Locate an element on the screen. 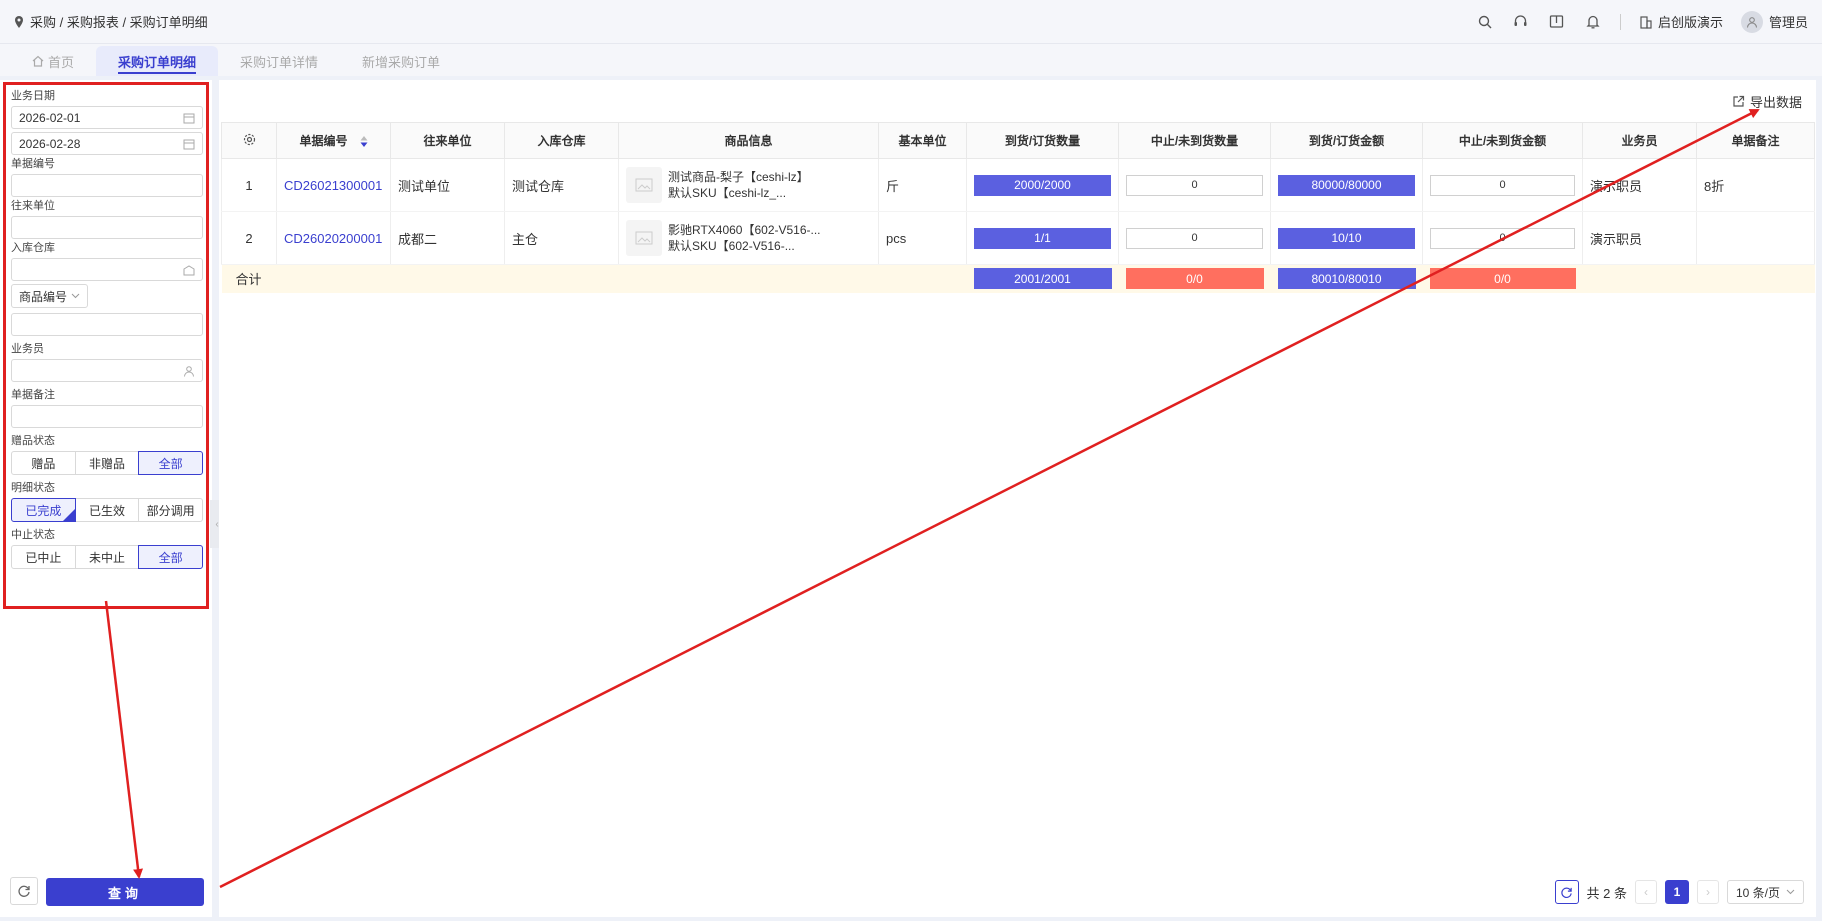 The width and height of the screenshot is (1822, 921). partner-cell: 测试单位 is located at coordinates (447, 185).